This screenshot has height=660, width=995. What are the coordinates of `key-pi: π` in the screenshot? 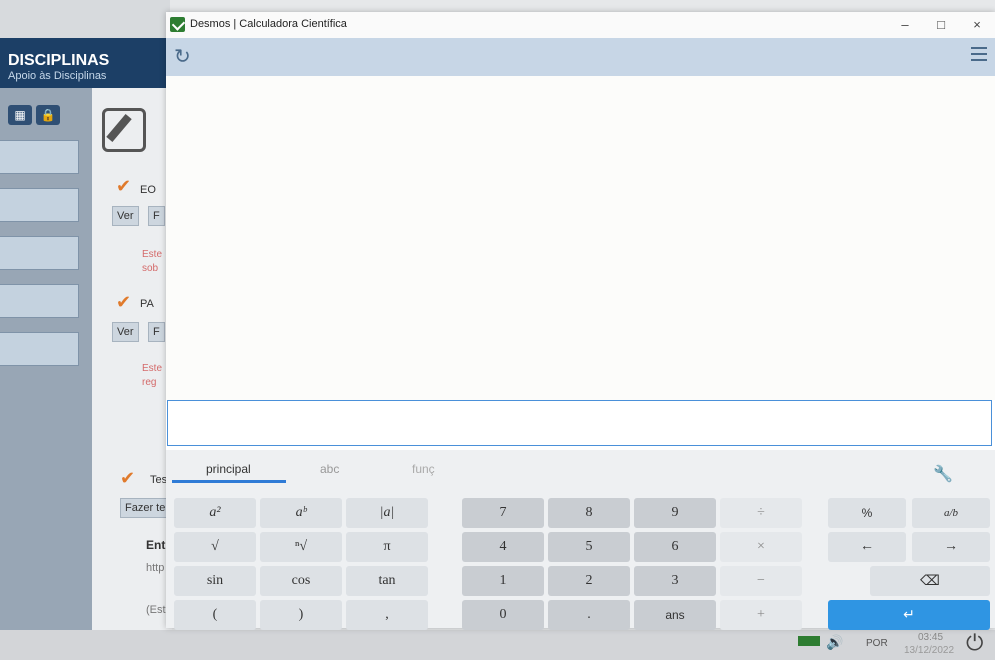 It's located at (387, 547).